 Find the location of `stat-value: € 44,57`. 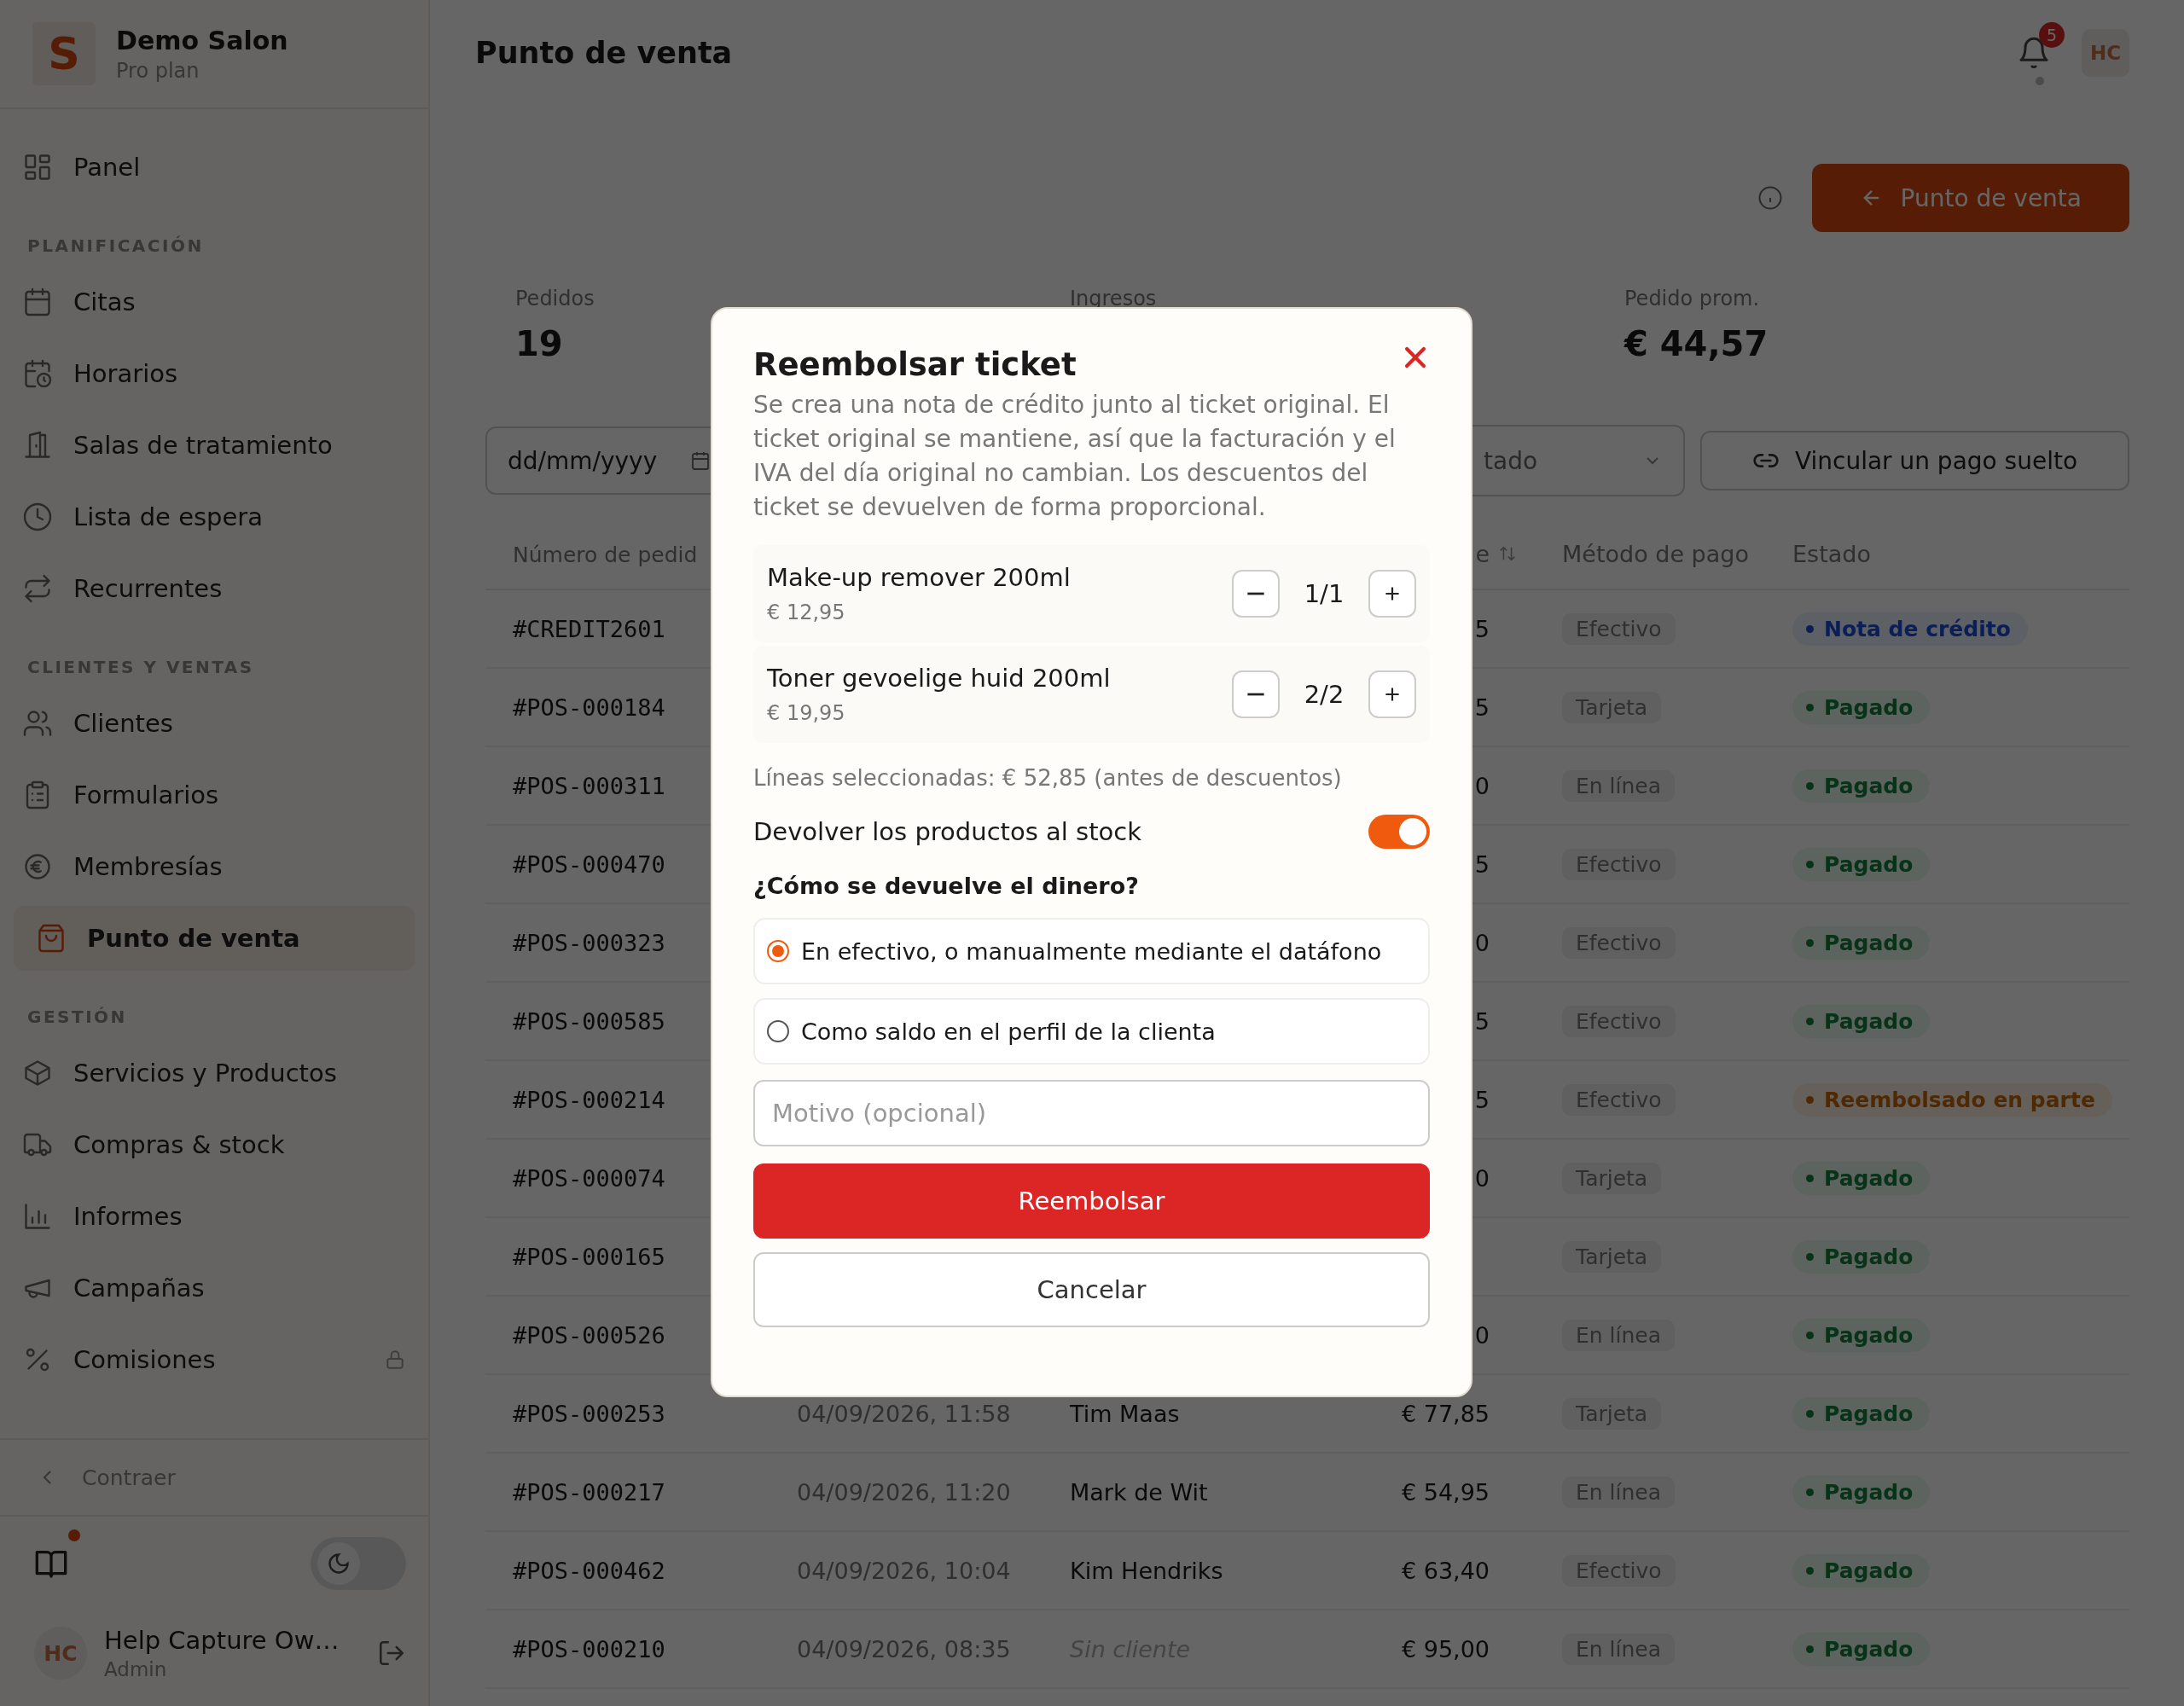

stat-value: € 44,57 is located at coordinates (1697, 343).